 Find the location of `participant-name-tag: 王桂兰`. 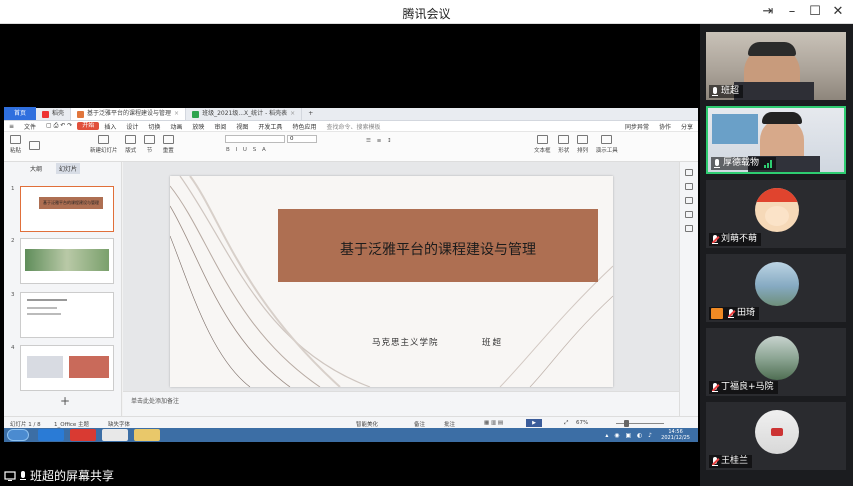

participant-name-tag: 王桂兰 is located at coordinates (731, 461).